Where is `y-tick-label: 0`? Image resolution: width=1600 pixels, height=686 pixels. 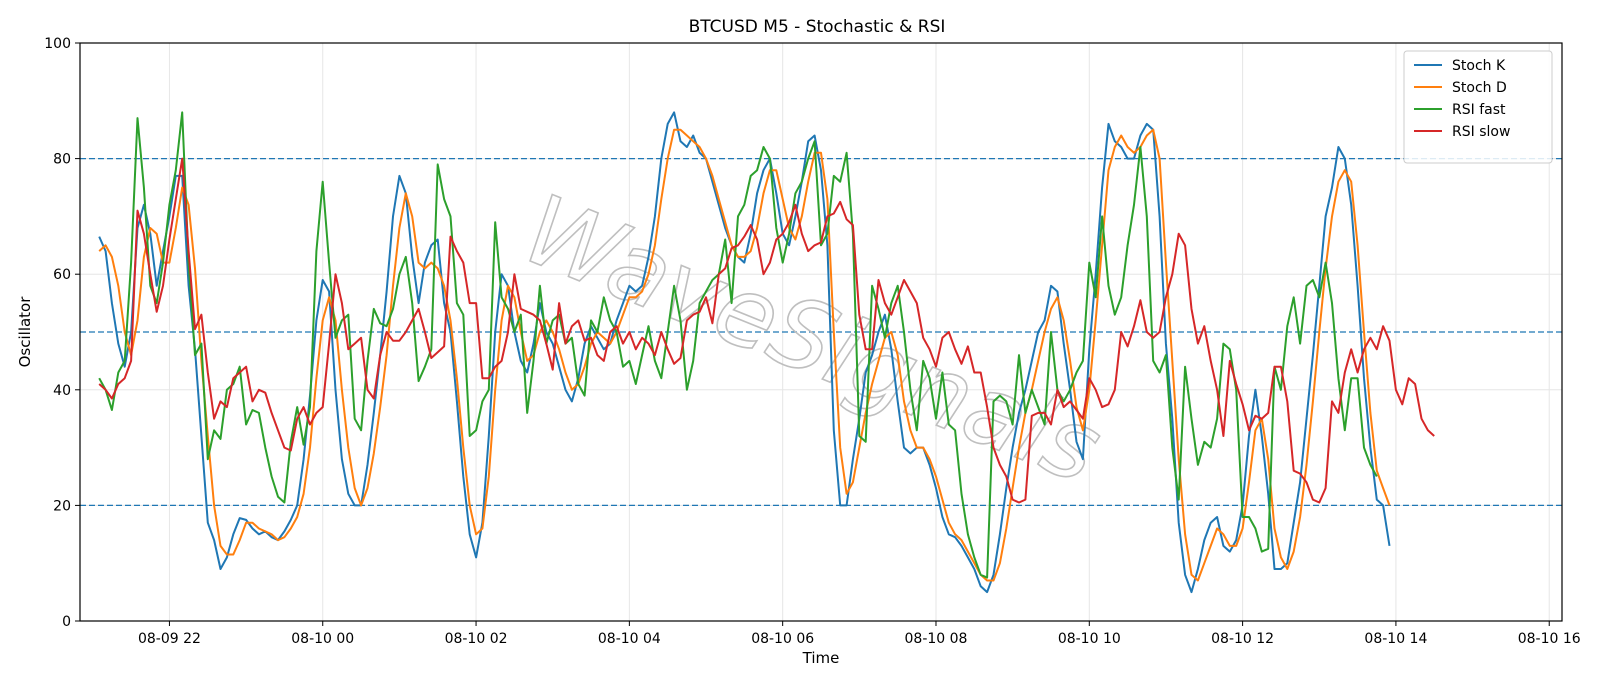
y-tick-label: 0 is located at coordinates (66, 622).